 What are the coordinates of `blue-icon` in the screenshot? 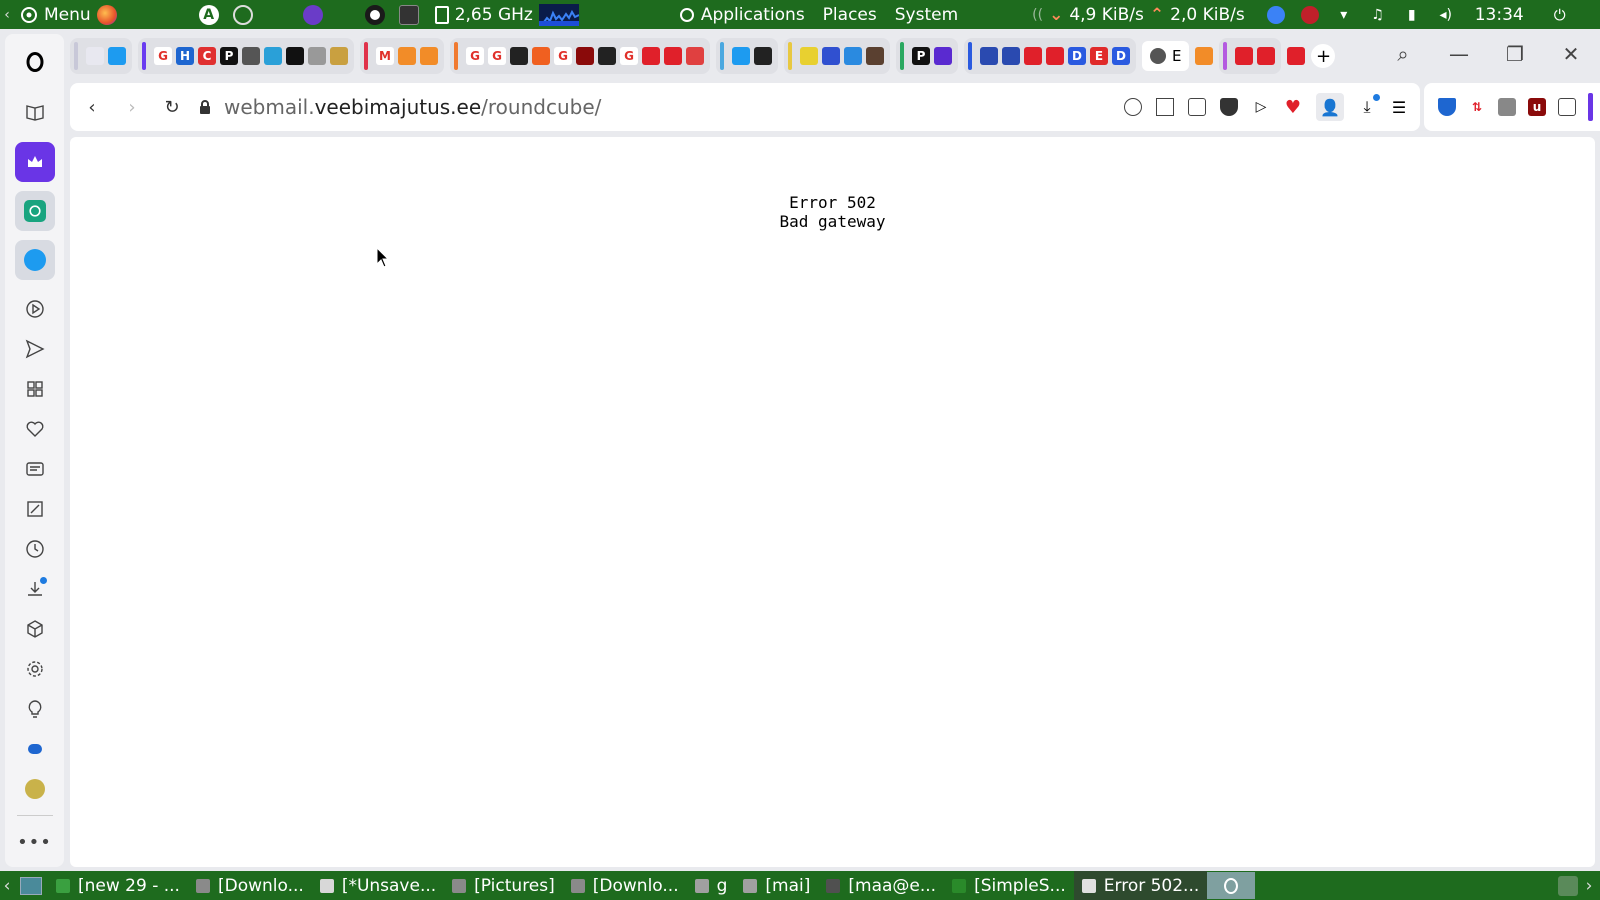 It's located at (831, 56).